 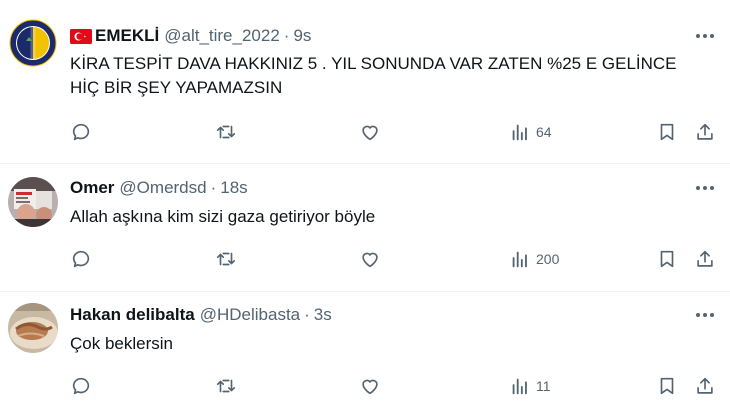 What do you see at coordinates (548, 259) in the screenshot?
I see `views-count: 200` at bounding box center [548, 259].